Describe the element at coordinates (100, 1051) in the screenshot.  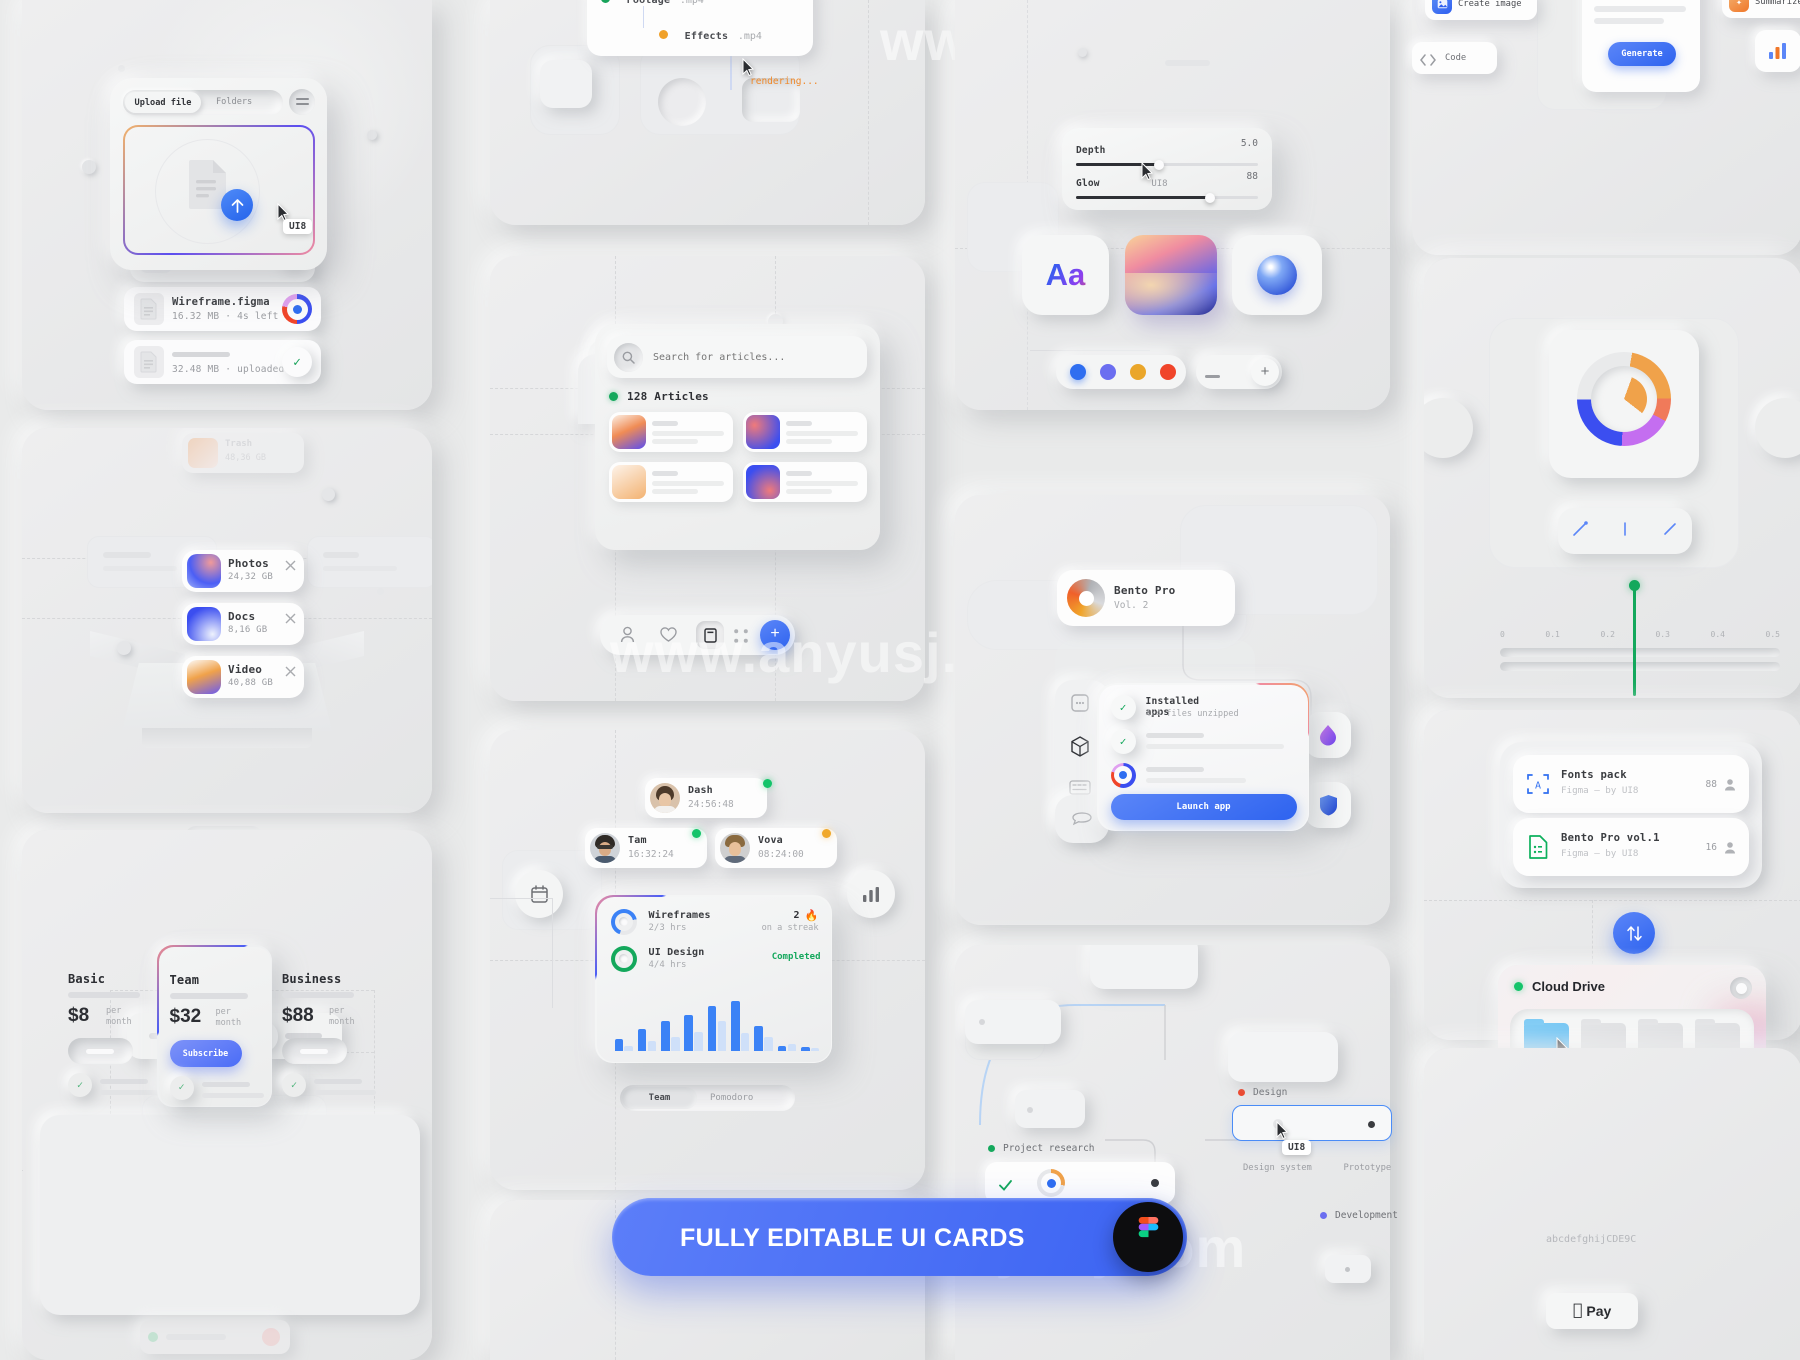
I see `plan-cta-basic` at that location.